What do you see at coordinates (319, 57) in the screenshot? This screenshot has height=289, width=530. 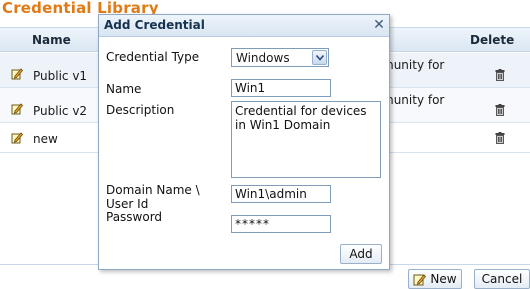 I see `chevron-down-icon` at bounding box center [319, 57].